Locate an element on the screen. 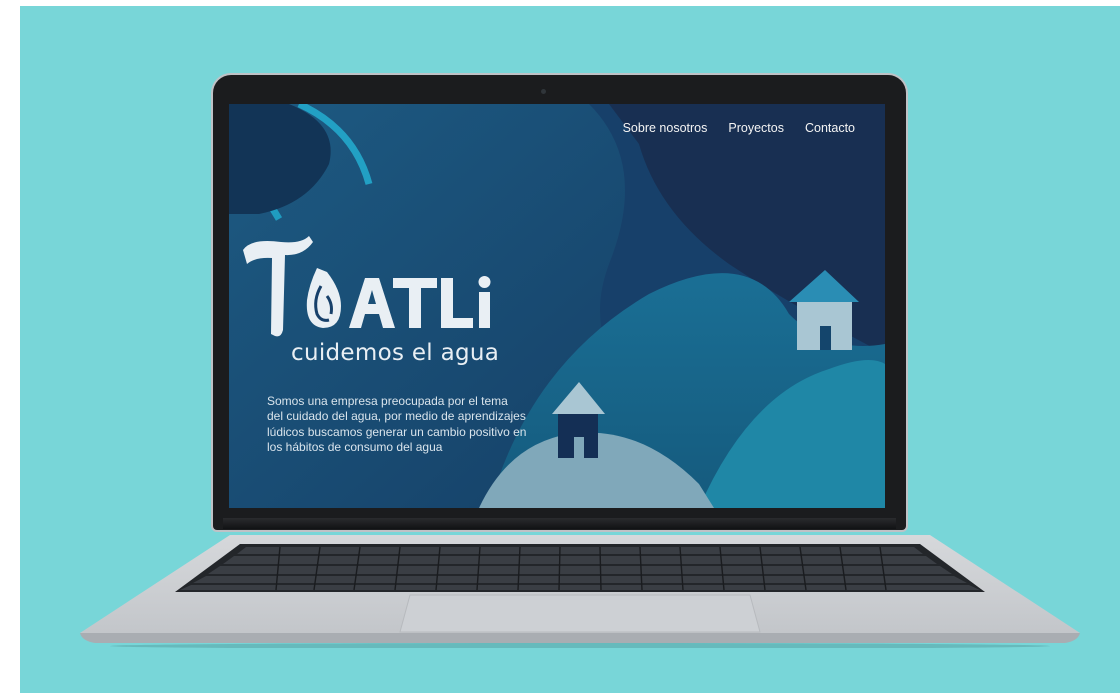 The width and height of the screenshot is (1120, 693). toatli-logo is located at coordinates (367, 286).